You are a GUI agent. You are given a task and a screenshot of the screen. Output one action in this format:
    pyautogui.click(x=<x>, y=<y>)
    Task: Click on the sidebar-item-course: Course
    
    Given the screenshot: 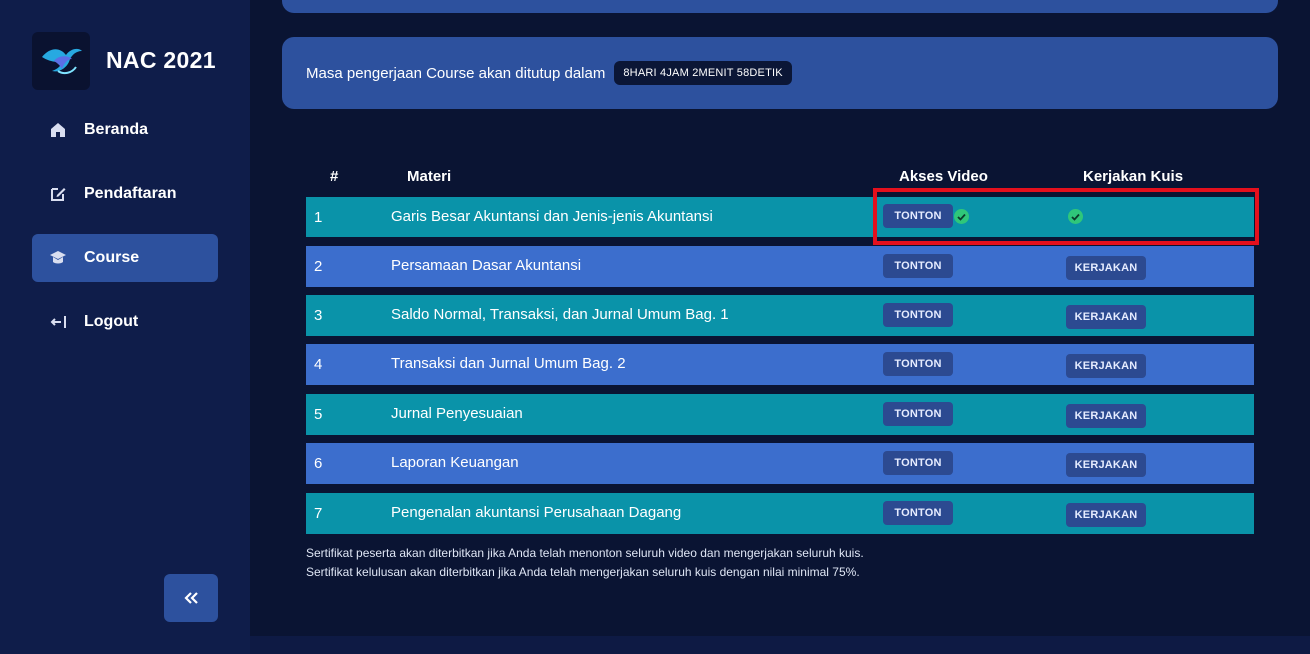 What is the action you would take?
    pyautogui.click(x=125, y=258)
    